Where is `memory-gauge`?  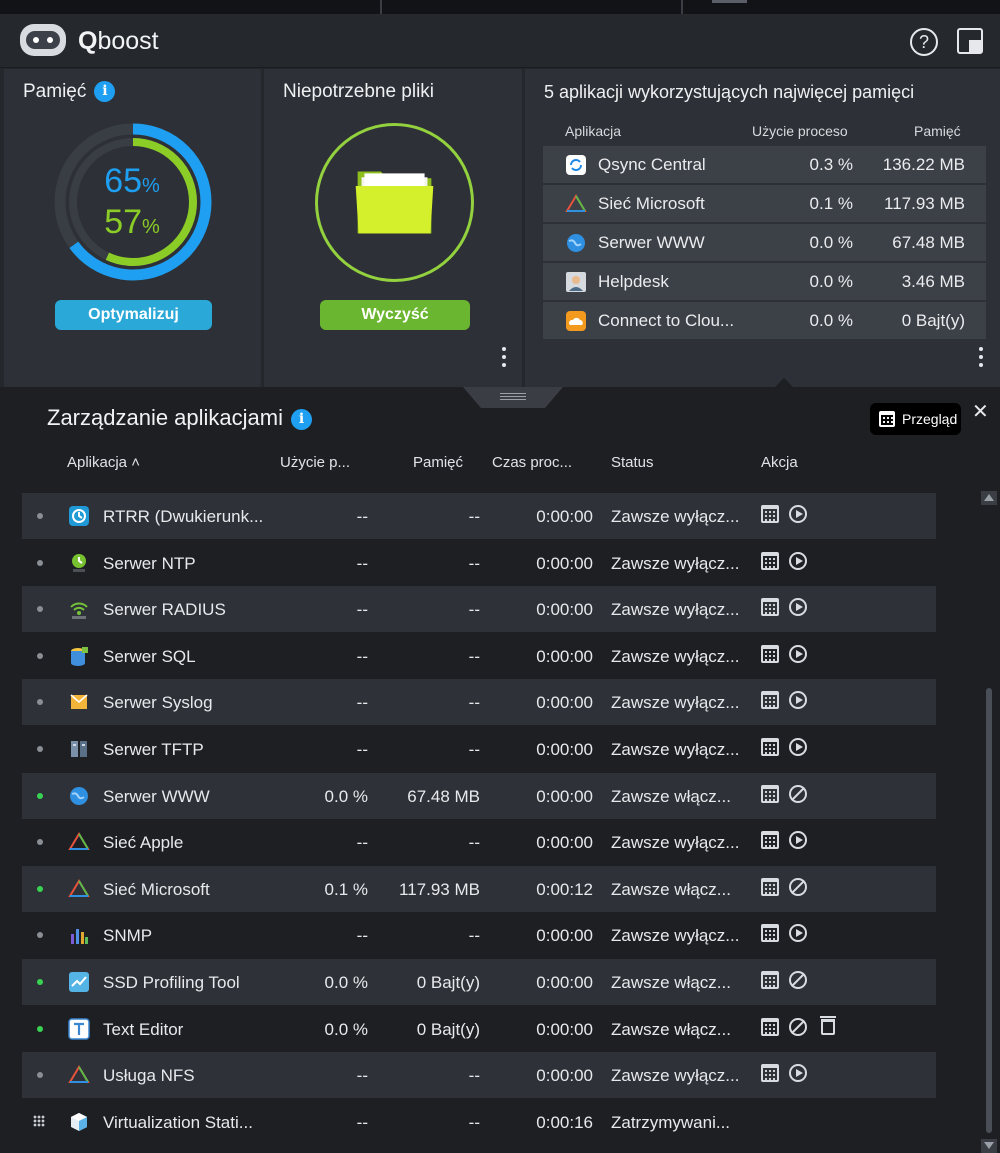 memory-gauge is located at coordinates (133, 202).